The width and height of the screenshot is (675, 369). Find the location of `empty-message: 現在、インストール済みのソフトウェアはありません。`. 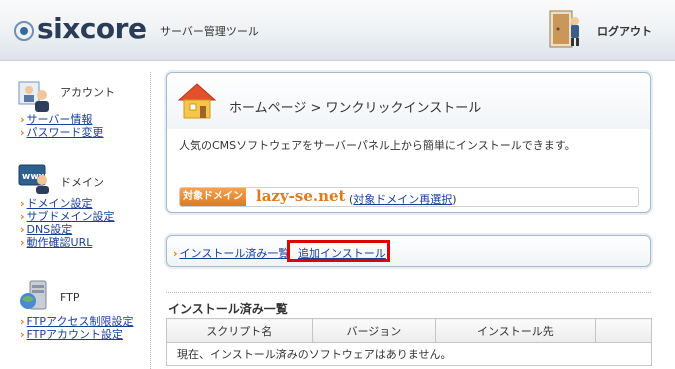

empty-message: 現在、インストール済みのソフトウェアはありません。 is located at coordinates (409, 354).